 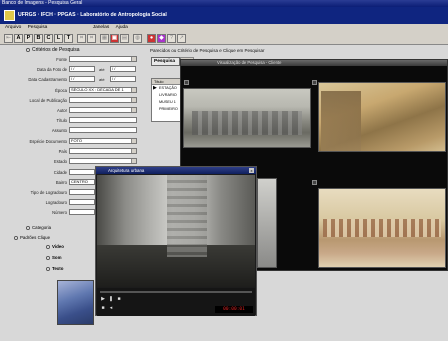 What do you see at coordinates (234, 309) in the screenshot?
I see `video-time-display: 00:00:01` at bounding box center [234, 309].